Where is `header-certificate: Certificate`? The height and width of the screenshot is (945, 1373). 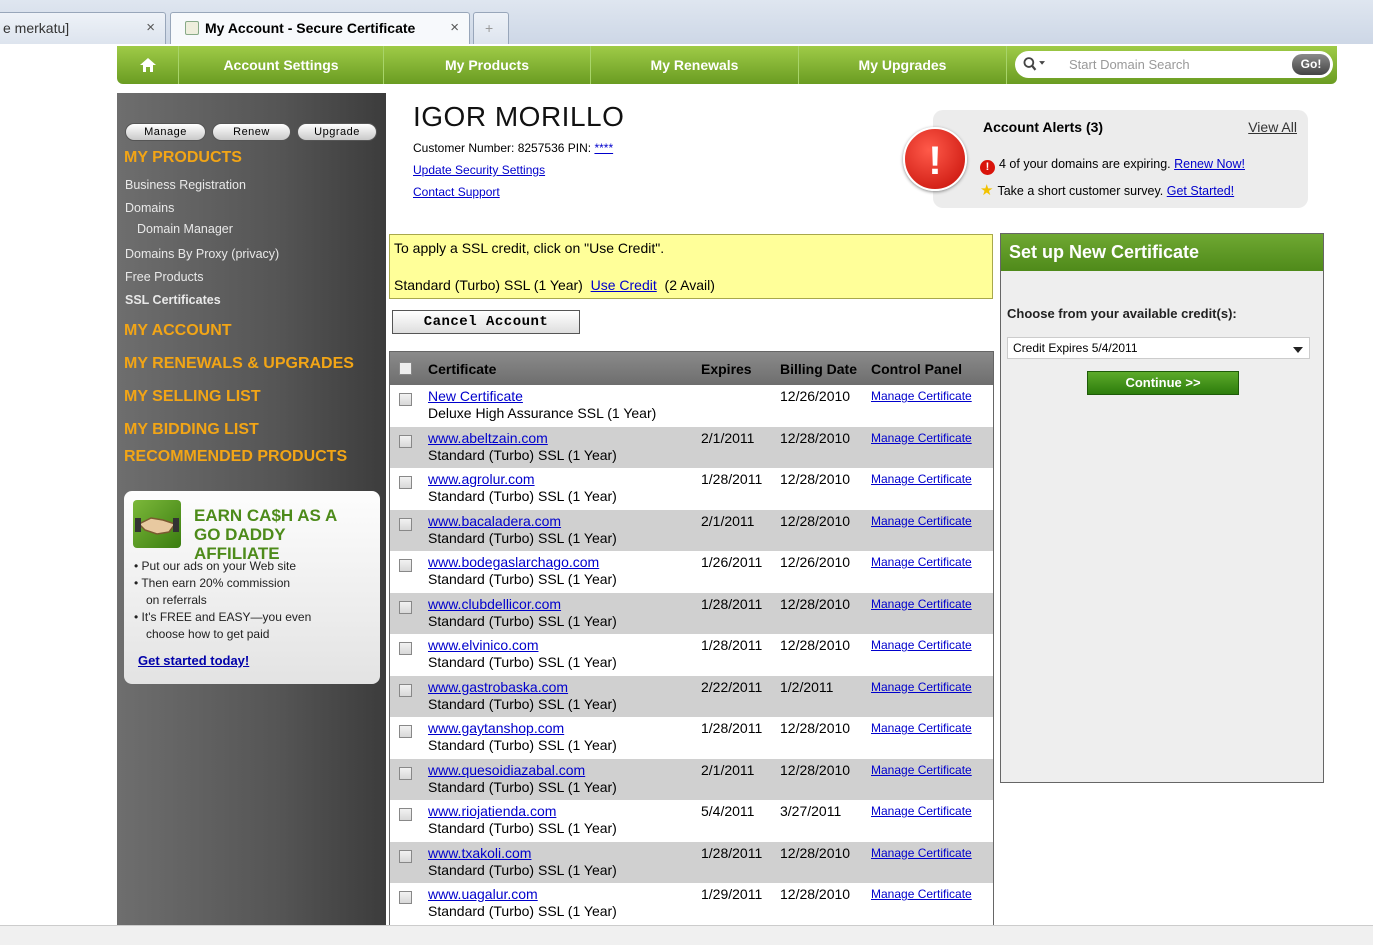
header-certificate: Certificate is located at coordinates (462, 369).